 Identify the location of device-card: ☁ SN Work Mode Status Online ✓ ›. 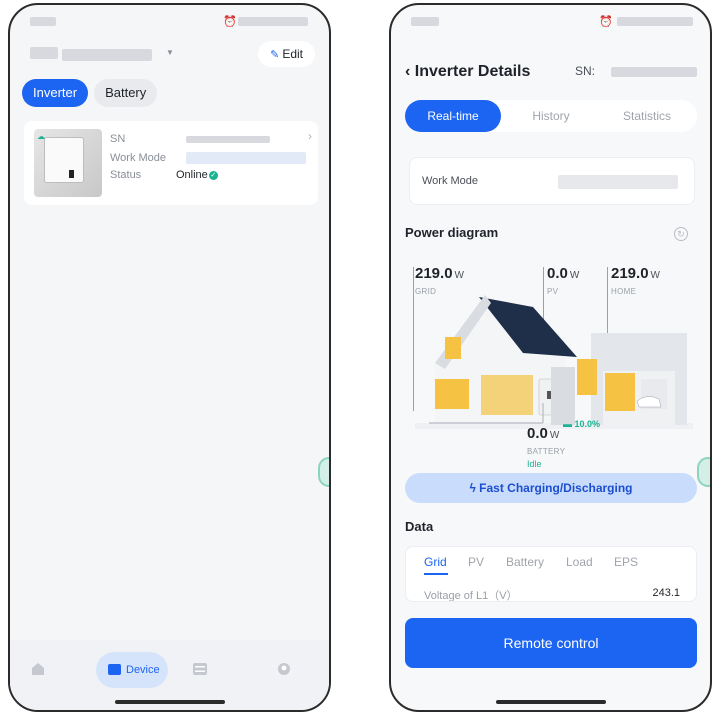
(171, 163).